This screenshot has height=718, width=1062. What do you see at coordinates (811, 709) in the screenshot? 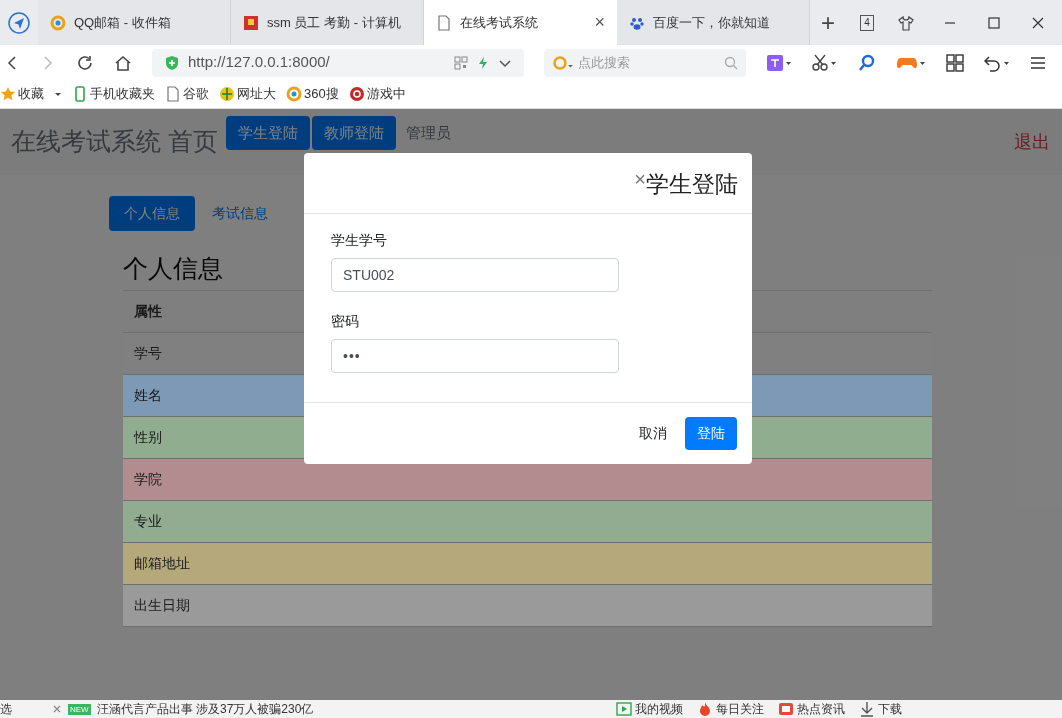
I see `status-item: 热点资讯` at bounding box center [811, 709].